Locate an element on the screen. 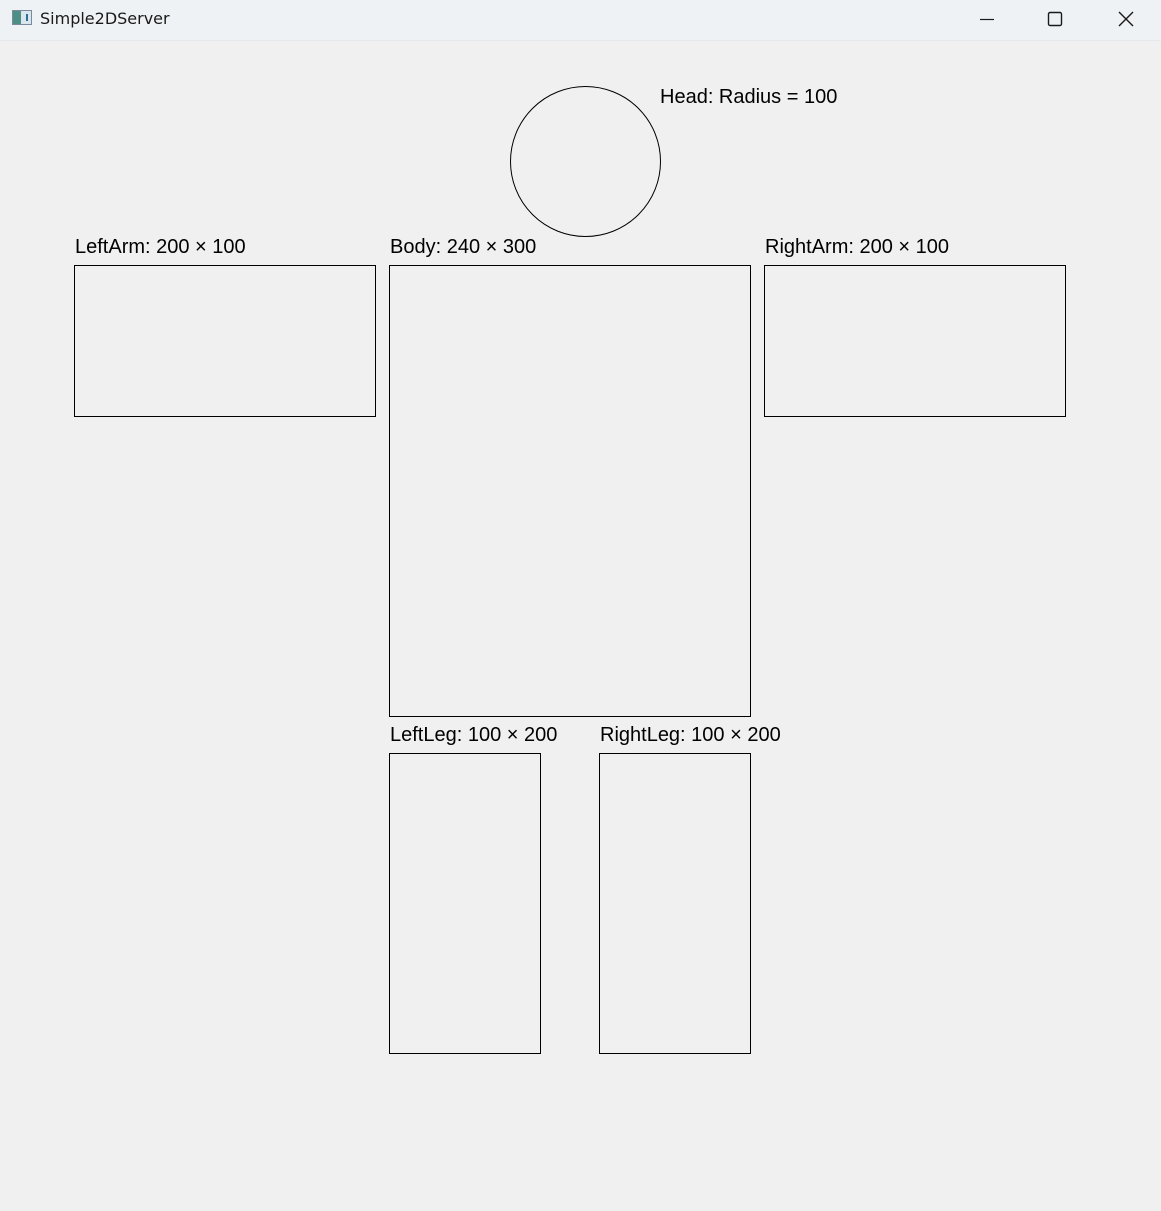 Image resolution: width=1161 pixels, height=1211 pixels. head-circle is located at coordinates (585, 161).